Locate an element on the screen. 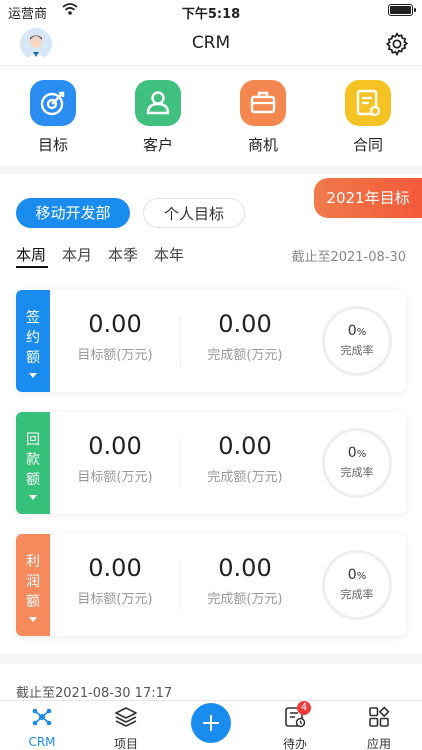 This screenshot has height=750, width=422. add-button is located at coordinates (211, 723).